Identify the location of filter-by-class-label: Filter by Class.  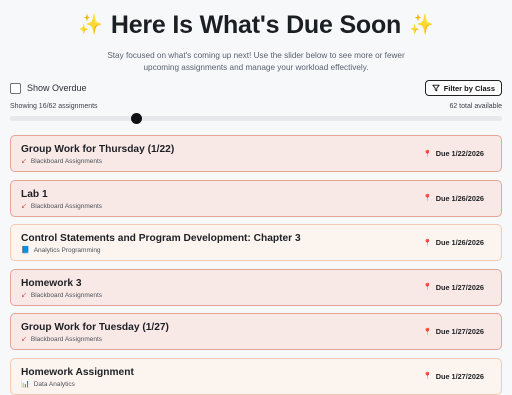
(469, 88).